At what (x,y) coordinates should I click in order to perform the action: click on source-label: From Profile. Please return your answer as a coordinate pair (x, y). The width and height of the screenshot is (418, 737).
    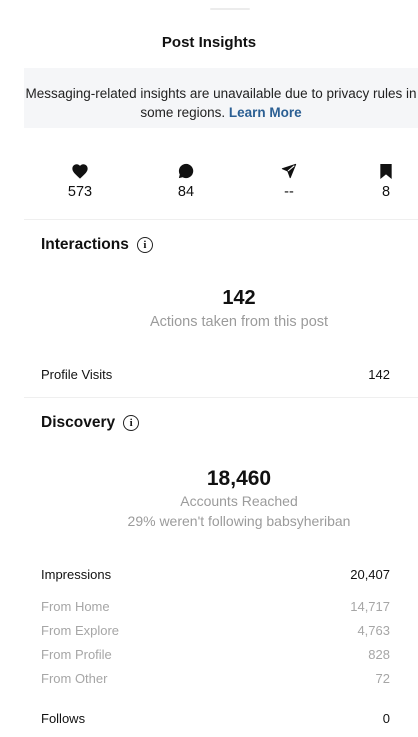
    Looking at the image, I should click on (76, 654).